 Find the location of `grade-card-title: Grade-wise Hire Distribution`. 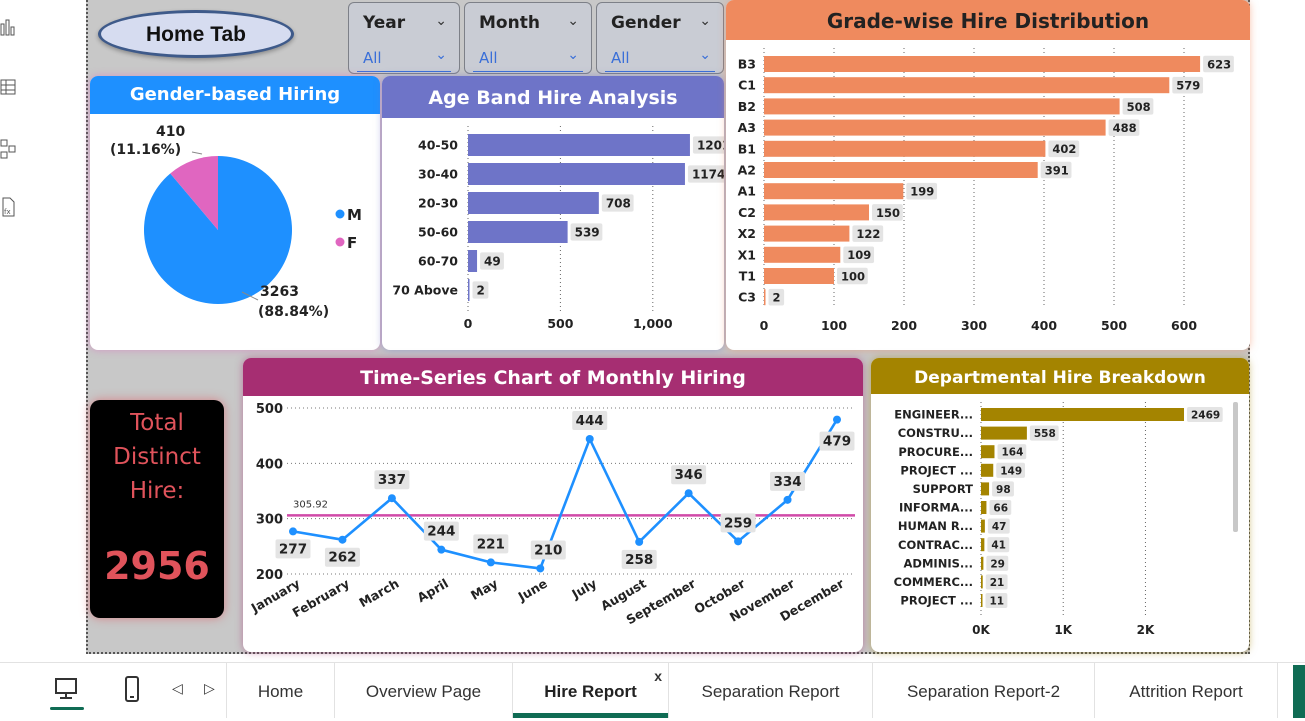

grade-card-title: Grade-wise Hire Distribution is located at coordinates (988, 20).